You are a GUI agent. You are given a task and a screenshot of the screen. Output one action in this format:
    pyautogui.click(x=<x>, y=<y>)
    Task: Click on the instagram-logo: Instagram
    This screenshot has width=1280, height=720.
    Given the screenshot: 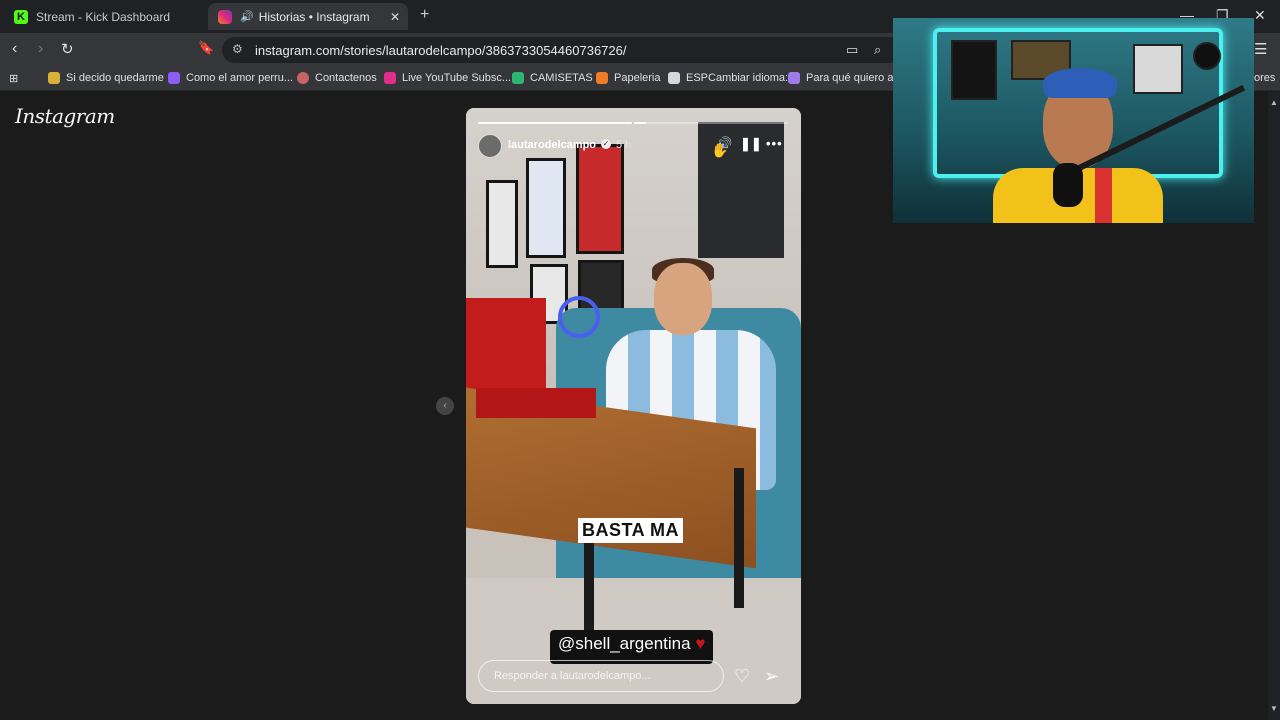 What is the action you would take?
    pyautogui.click(x=65, y=116)
    